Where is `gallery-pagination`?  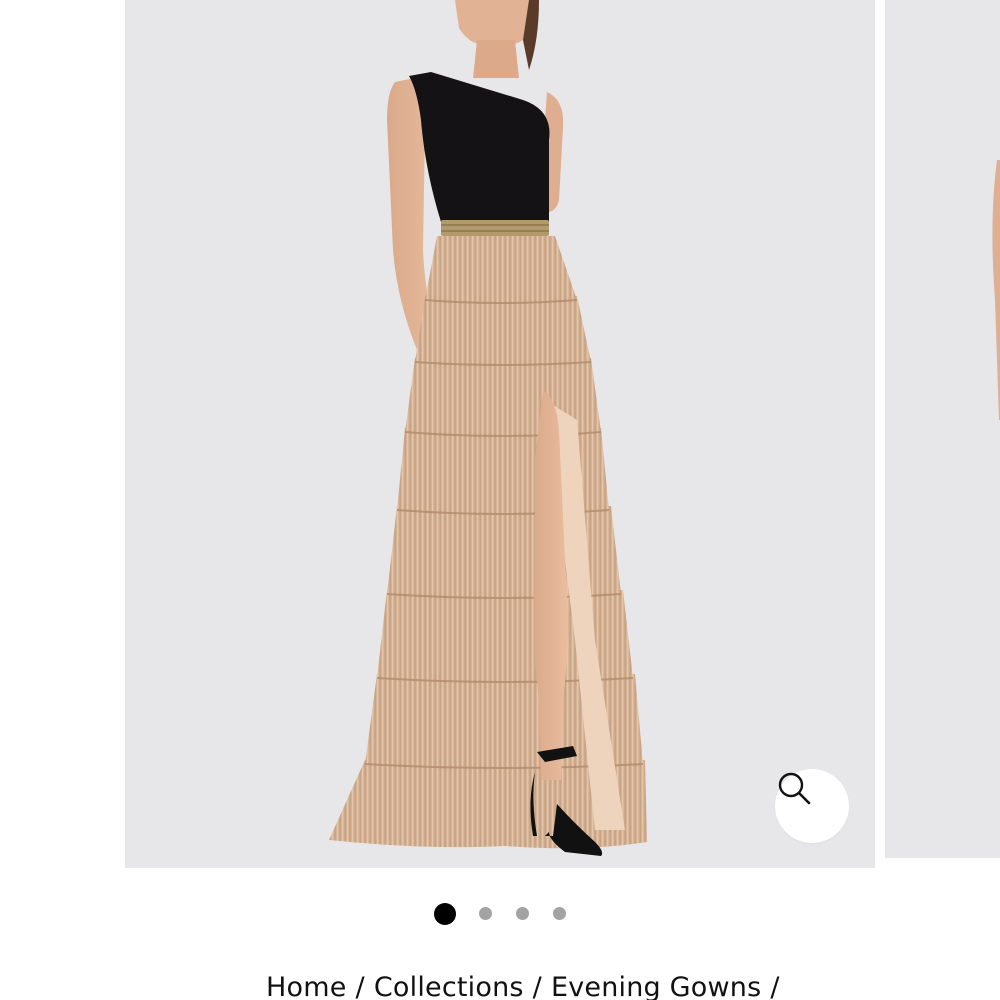
gallery-pagination is located at coordinates (500, 914).